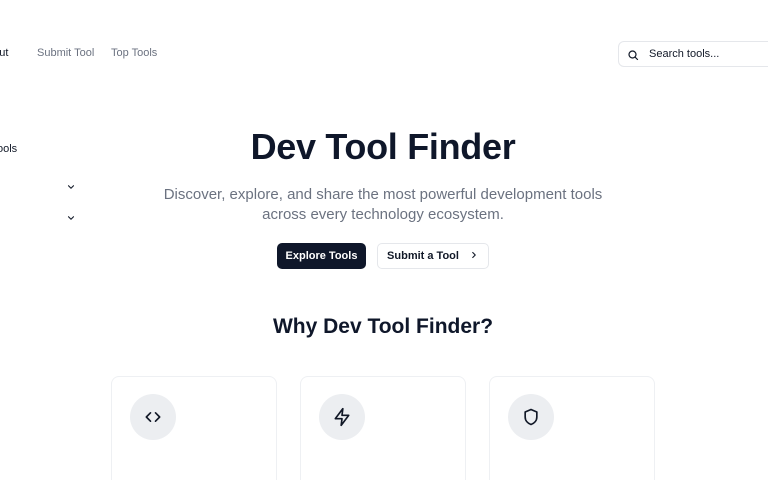  I want to click on hero-title: Dev Tool Finder, so click(383, 146).